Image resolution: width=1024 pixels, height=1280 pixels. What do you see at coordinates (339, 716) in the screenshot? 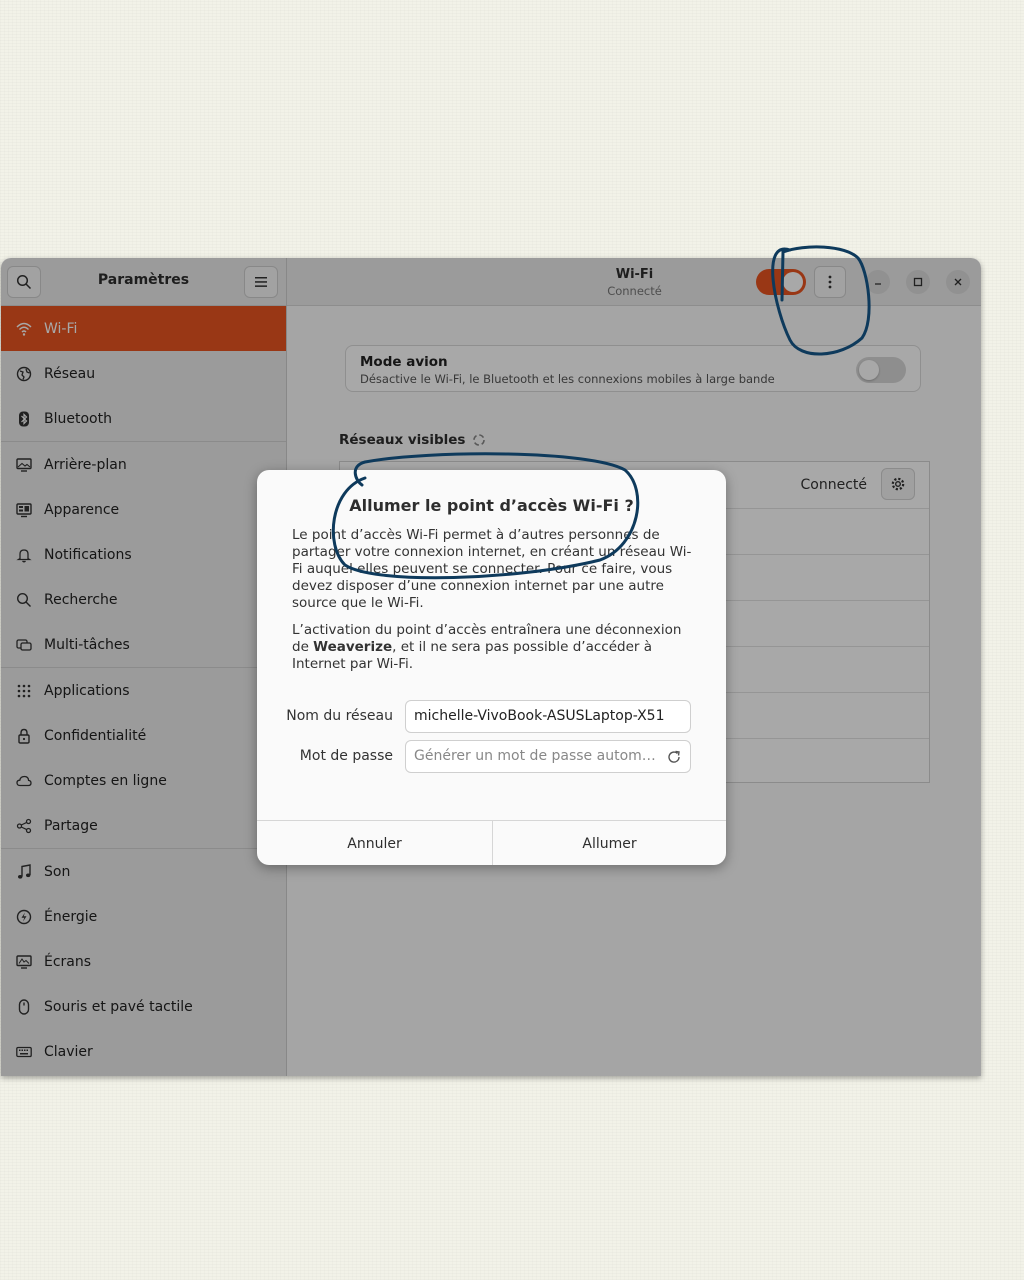
I see `network-name-label: Nom du réseau` at bounding box center [339, 716].